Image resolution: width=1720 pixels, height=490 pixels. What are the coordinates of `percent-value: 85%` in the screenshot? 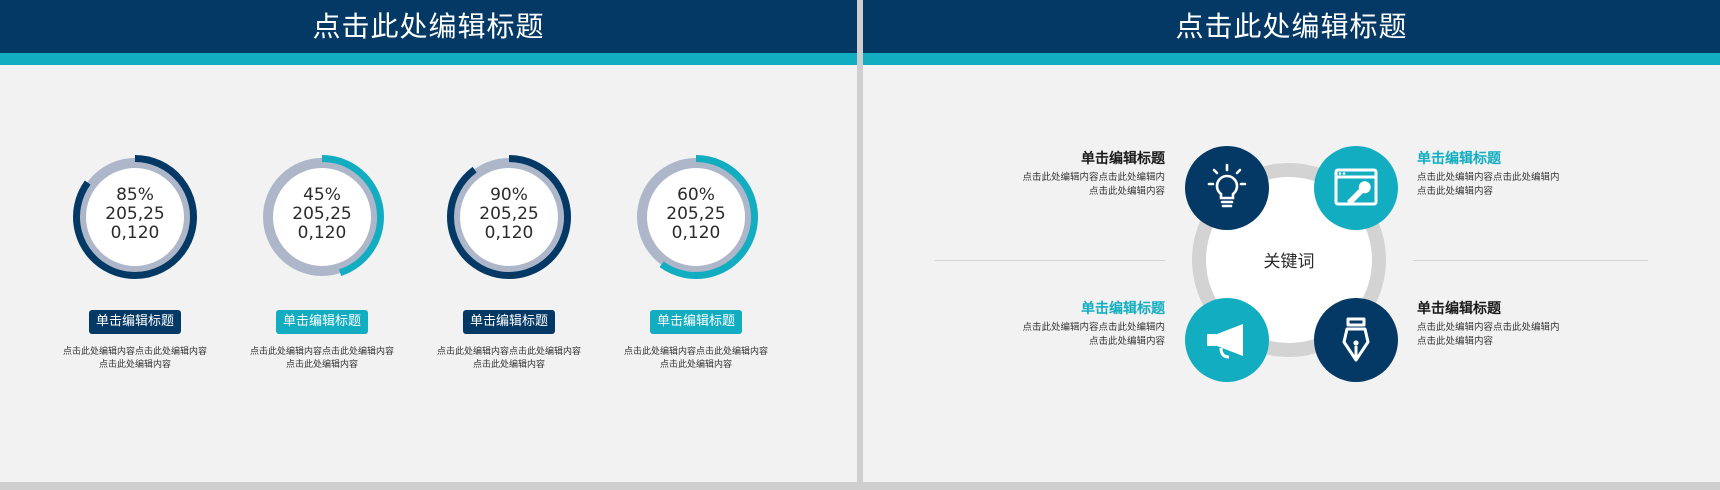 It's located at (135, 195).